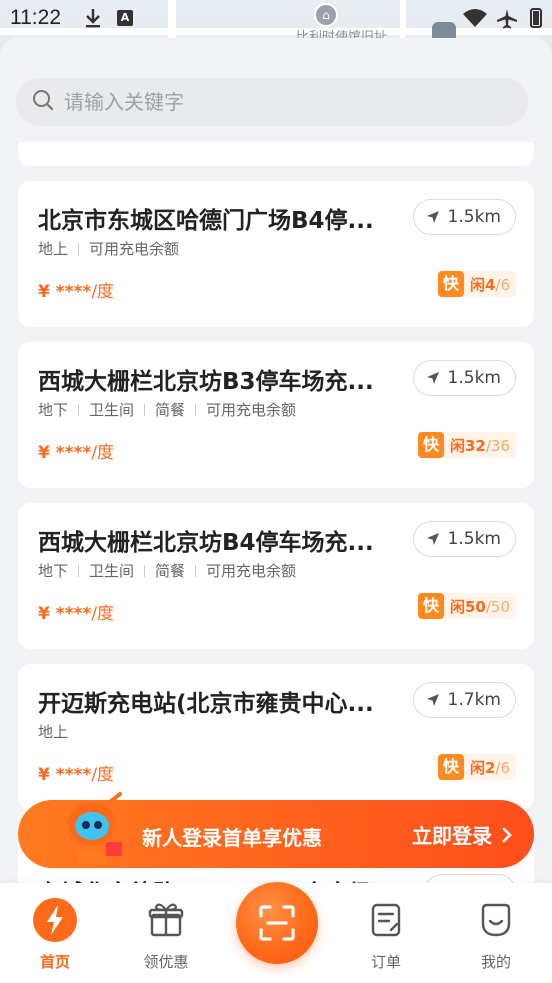  Describe the element at coordinates (475, 606) in the screenshot. I see `idle-count: 50` at that location.